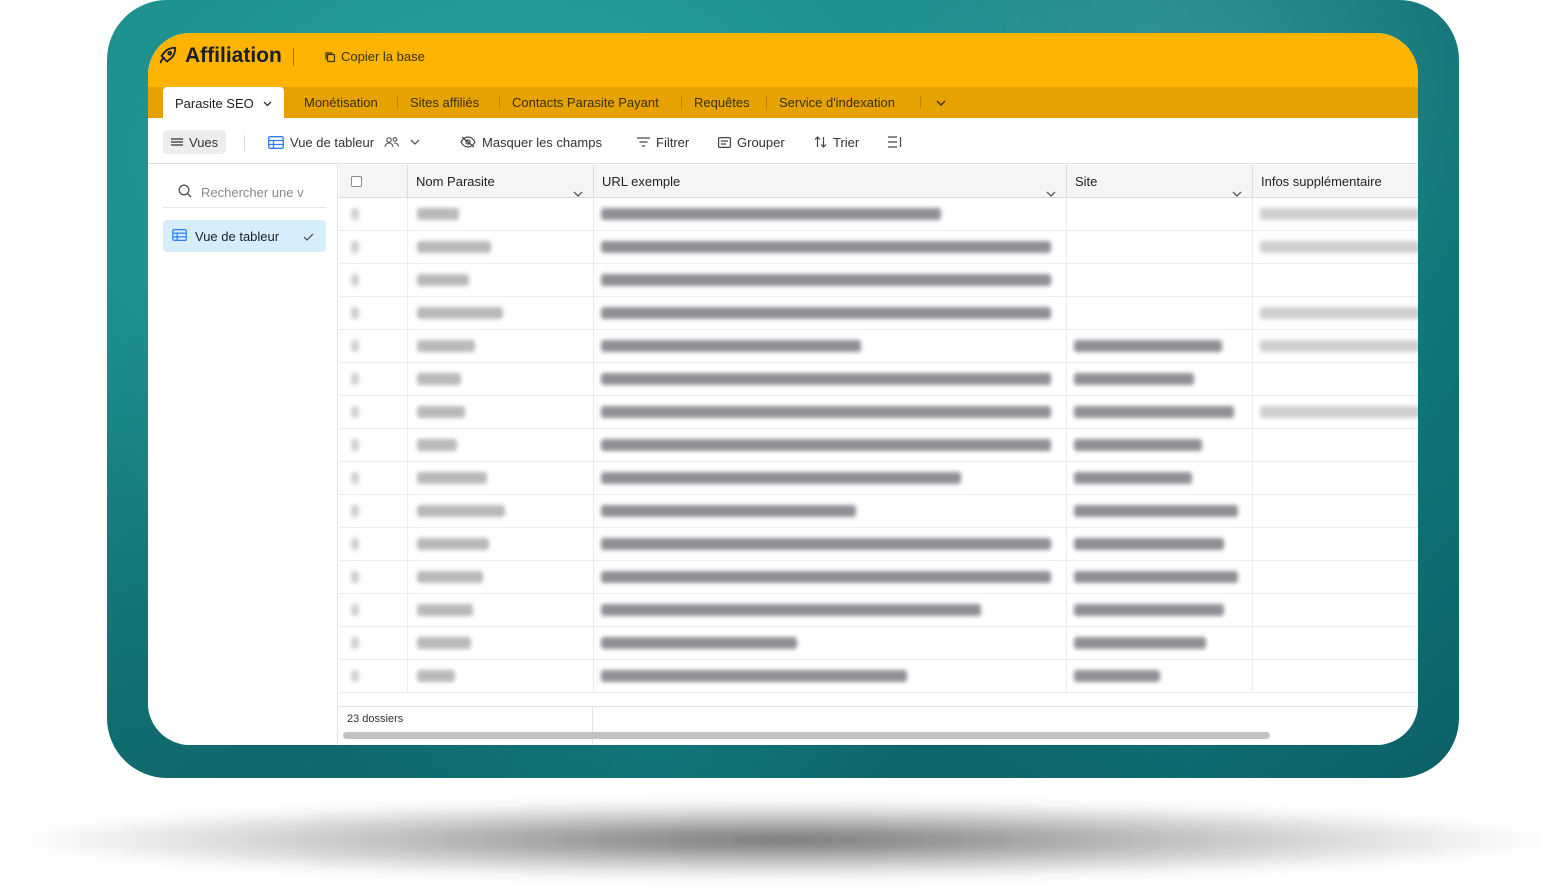  Describe the element at coordinates (722, 102) in the screenshot. I see `tab-requetes: Requêtes` at that location.